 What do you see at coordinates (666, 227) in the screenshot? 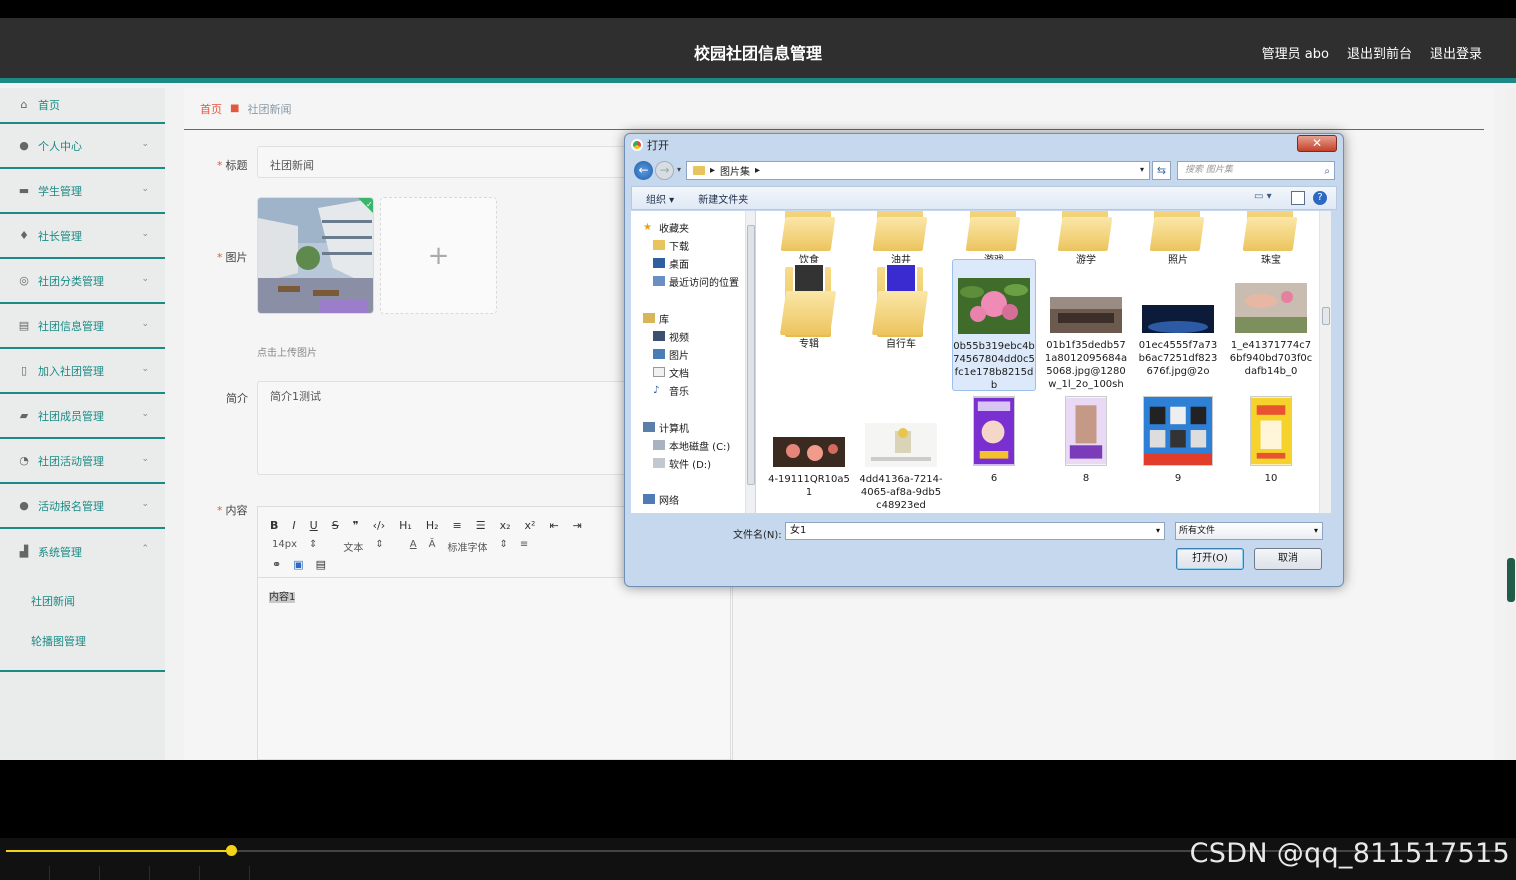
I see `nav-favorites: ★ 收藏夹` at bounding box center [666, 227].